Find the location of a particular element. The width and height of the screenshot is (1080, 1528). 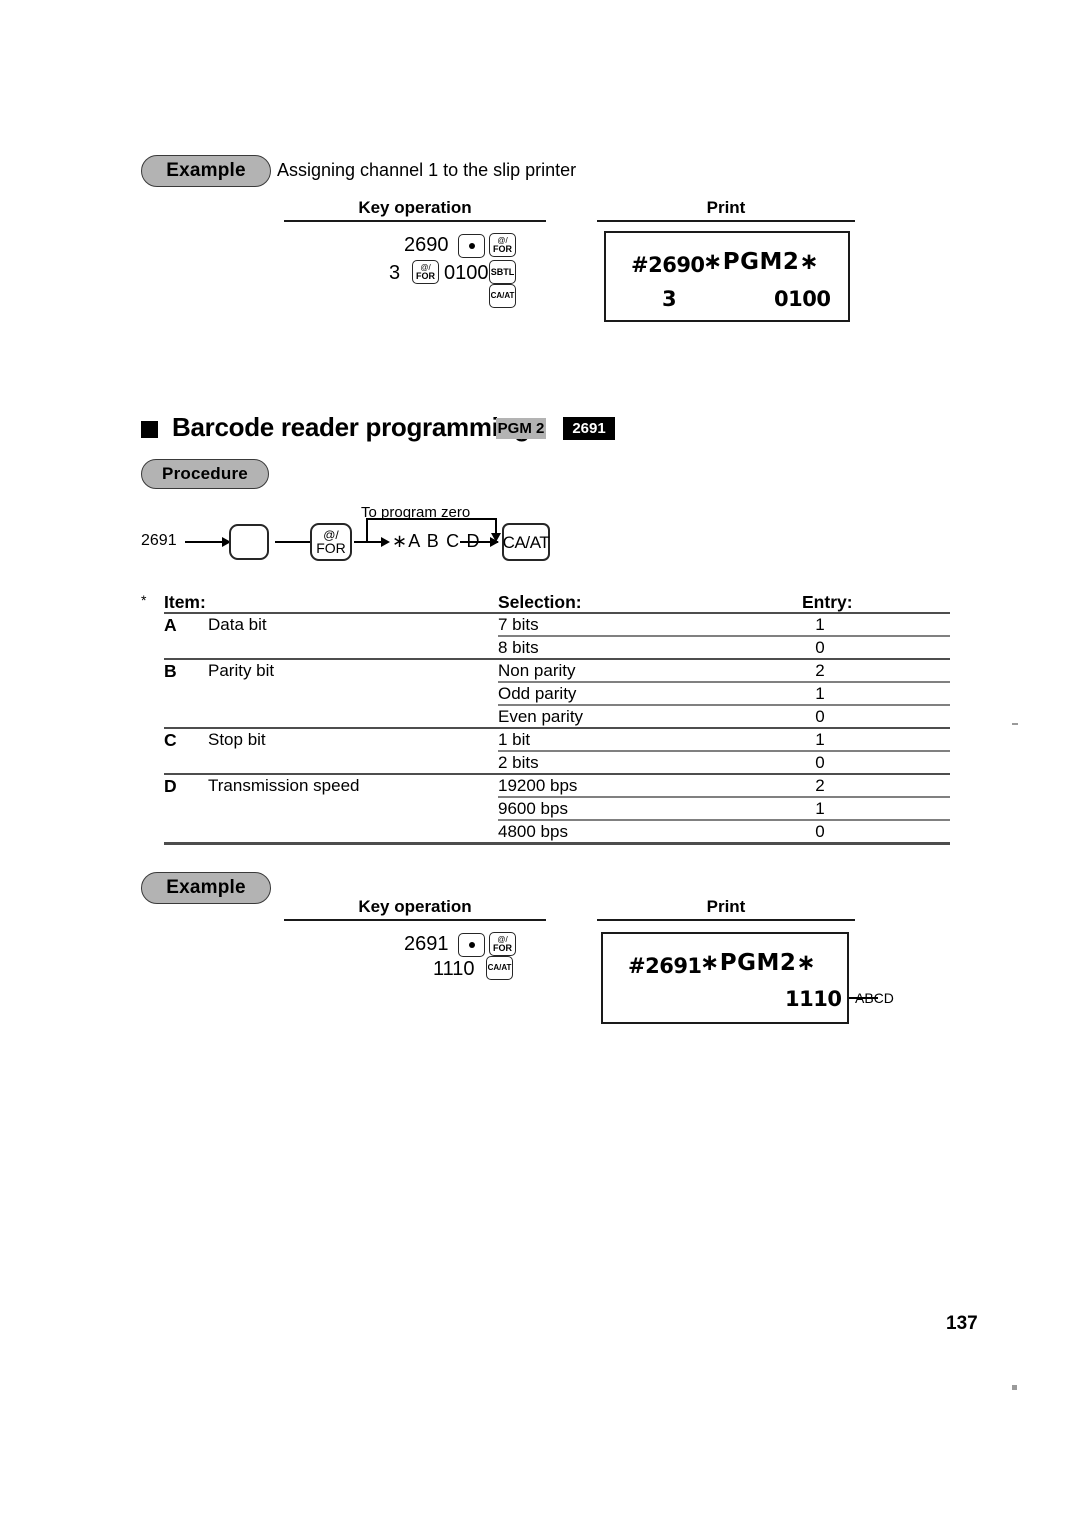

badge-pgm-mode-label: PGM 2 is located at coordinates (521, 428).